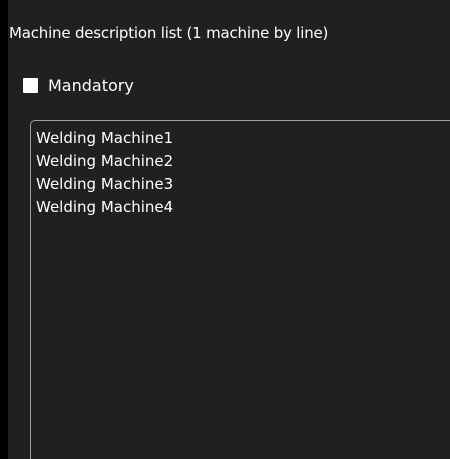  Describe the element at coordinates (105, 184) in the screenshot. I see `textarea-line: Welding Machine3` at that location.